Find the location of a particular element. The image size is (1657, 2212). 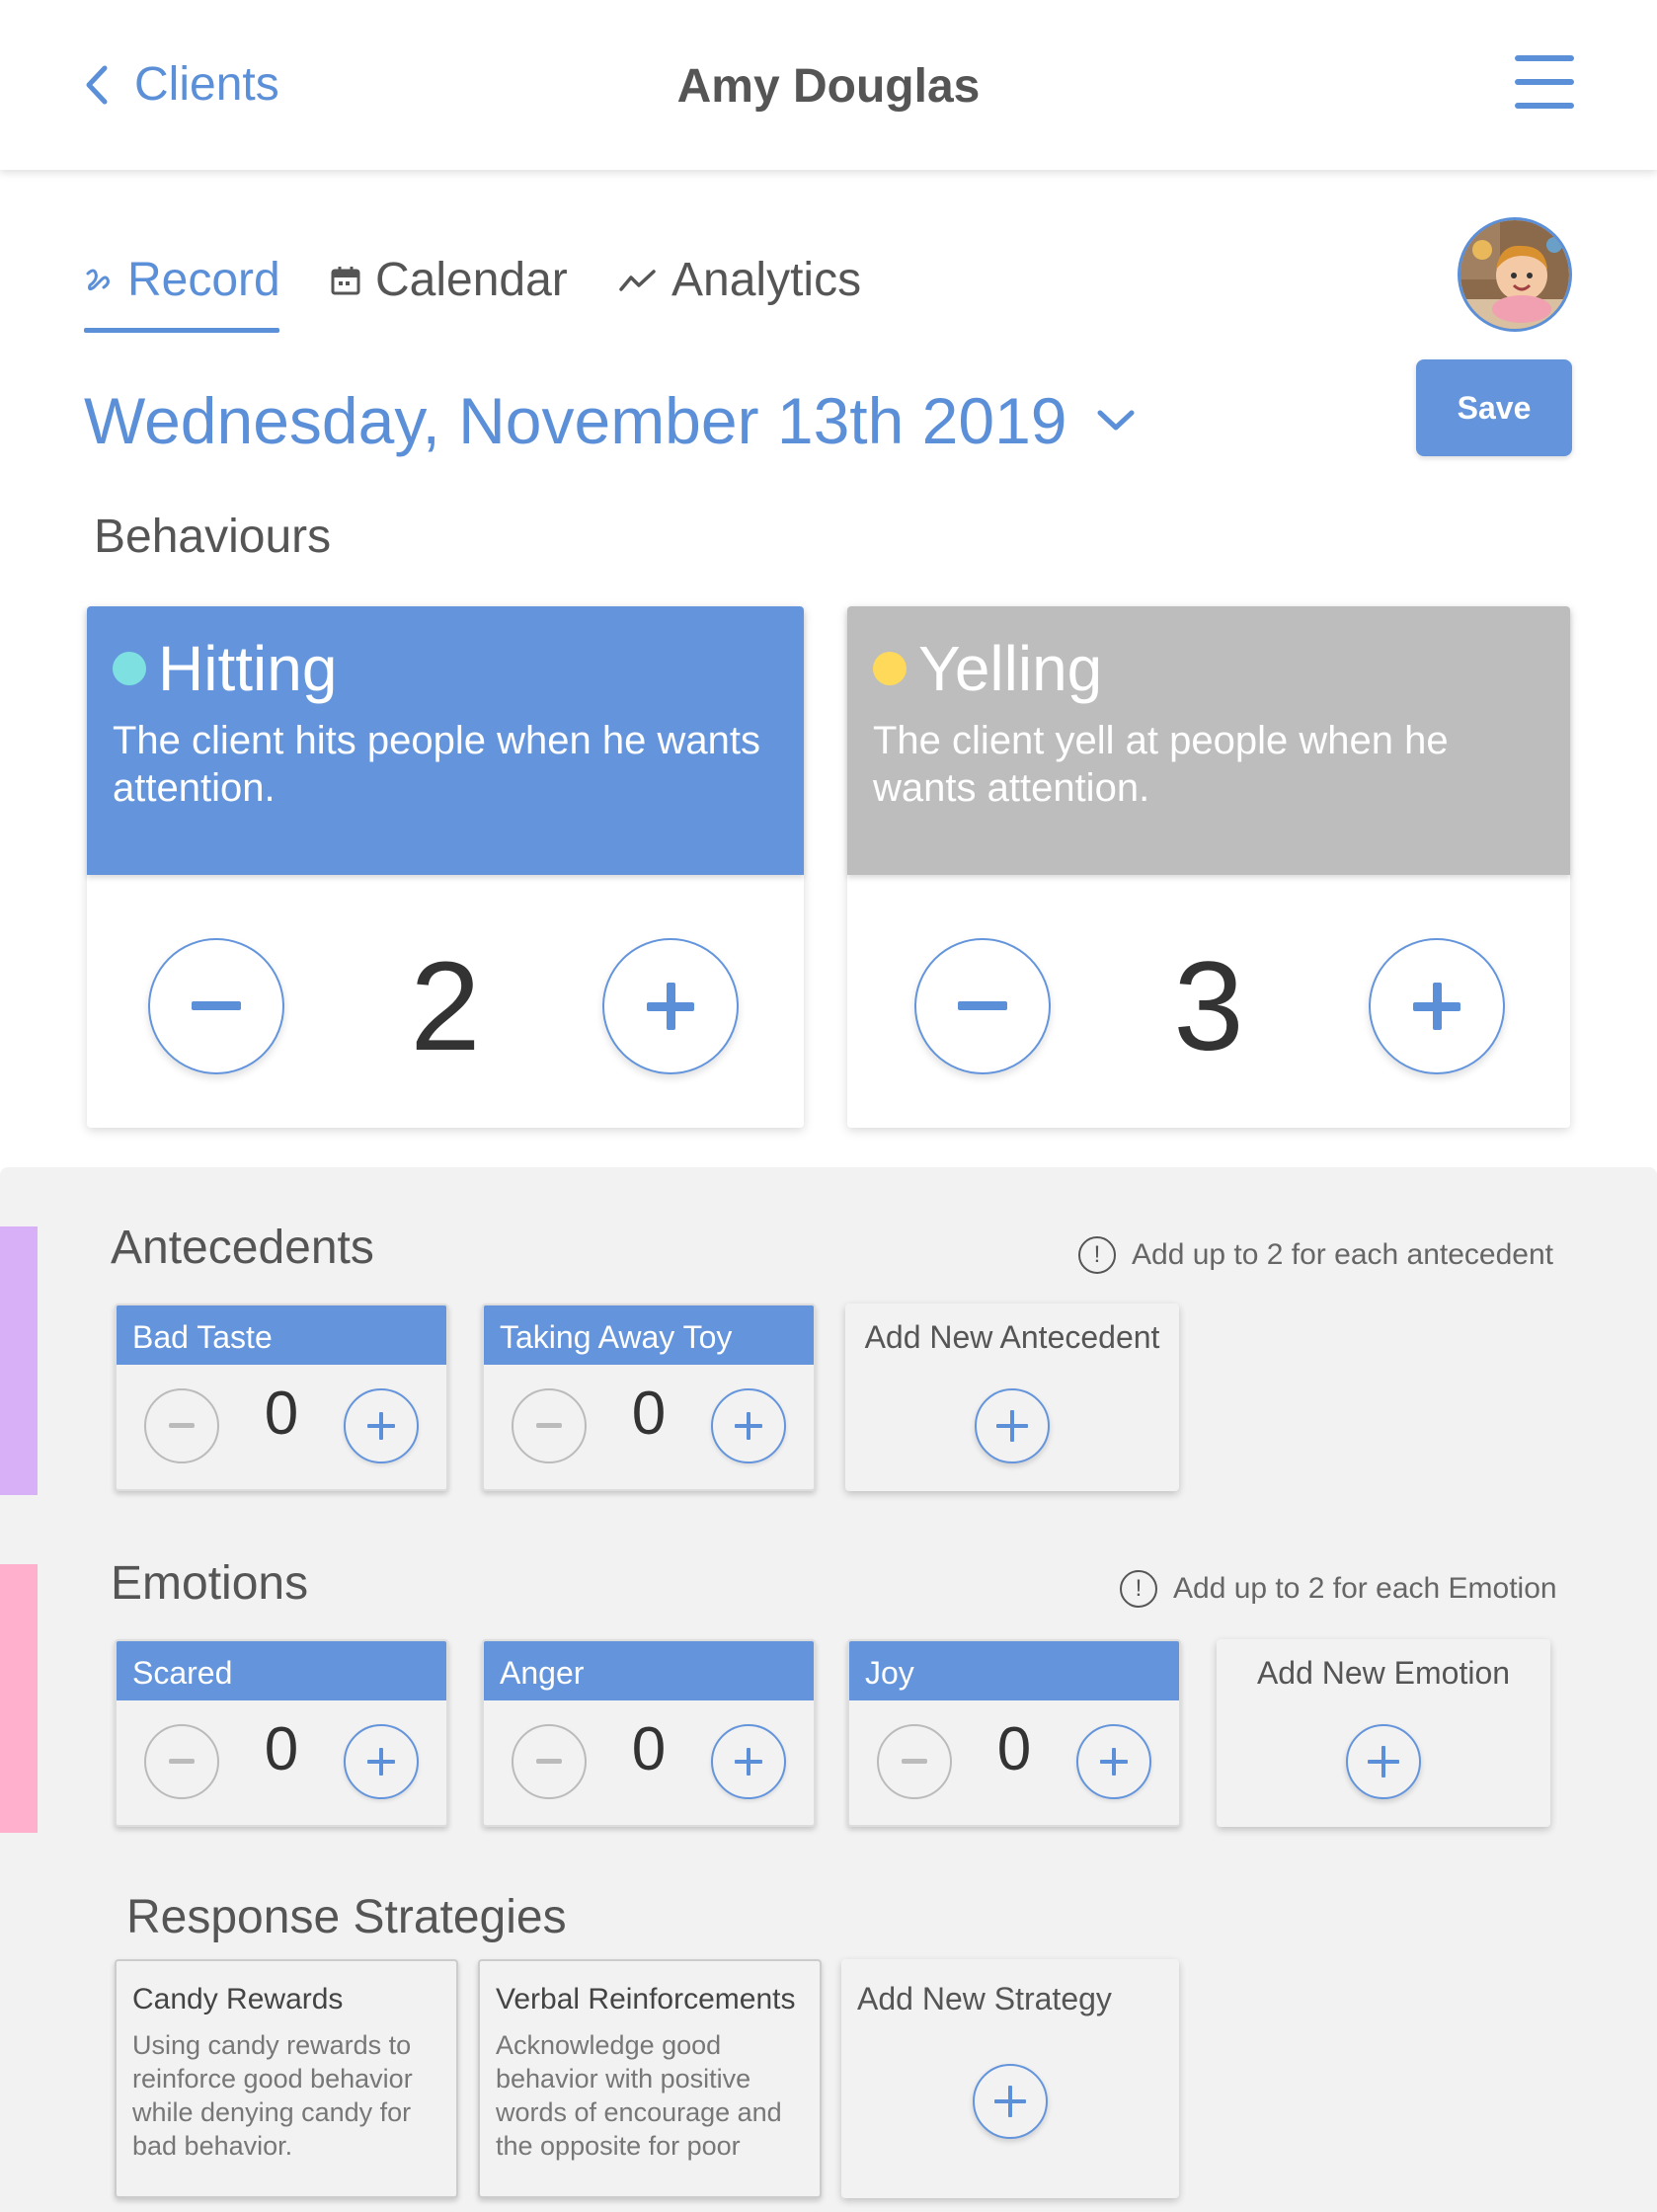

add-strategy-label: Add New Strategy is located at coordinates (984, 1999).